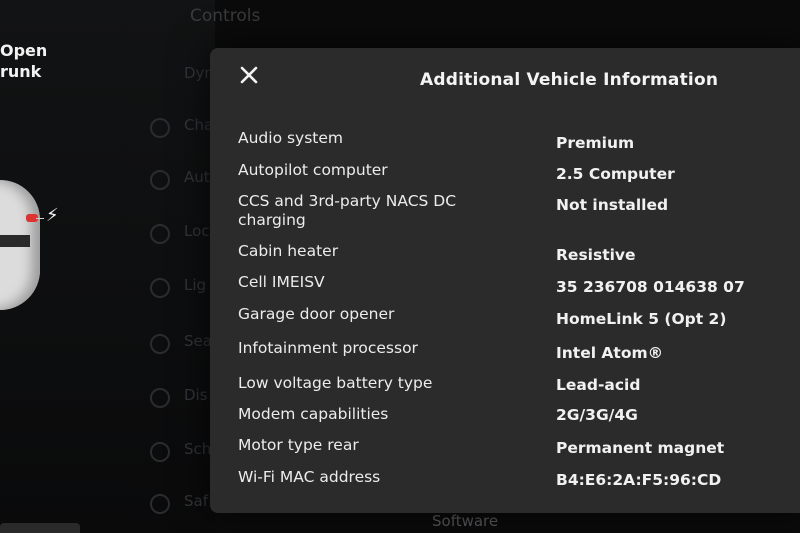  What do you see at coordinates (612, 205) in the screenshot?
I see `info-value: Not installed` at bounding box center [612, 205].